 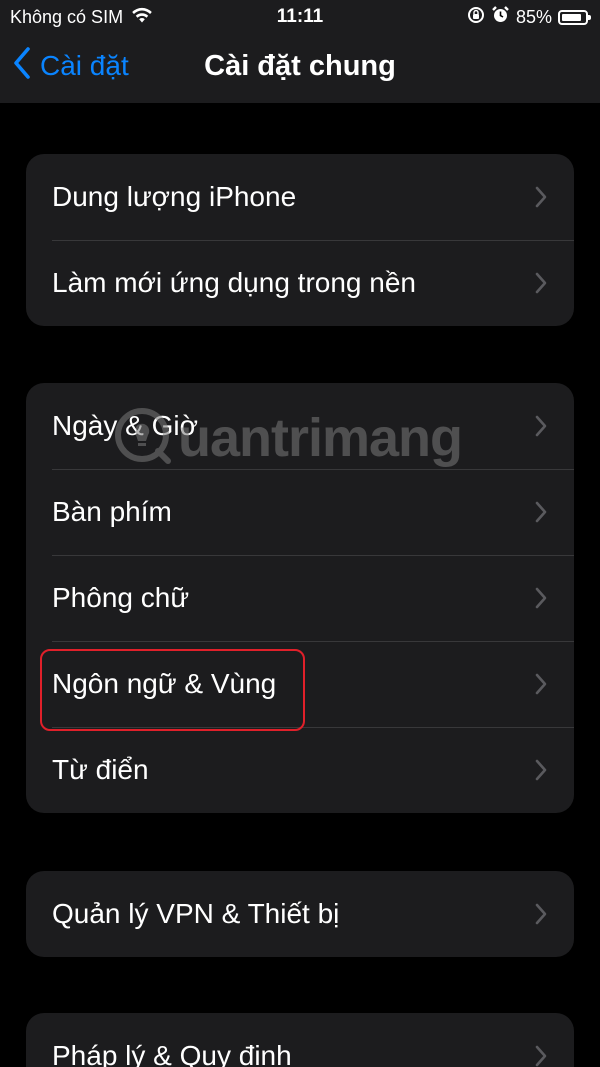 I want to click on row-vpn-device-management: Quản lý VPN & Thiết bị, so click(x=300, y=914).